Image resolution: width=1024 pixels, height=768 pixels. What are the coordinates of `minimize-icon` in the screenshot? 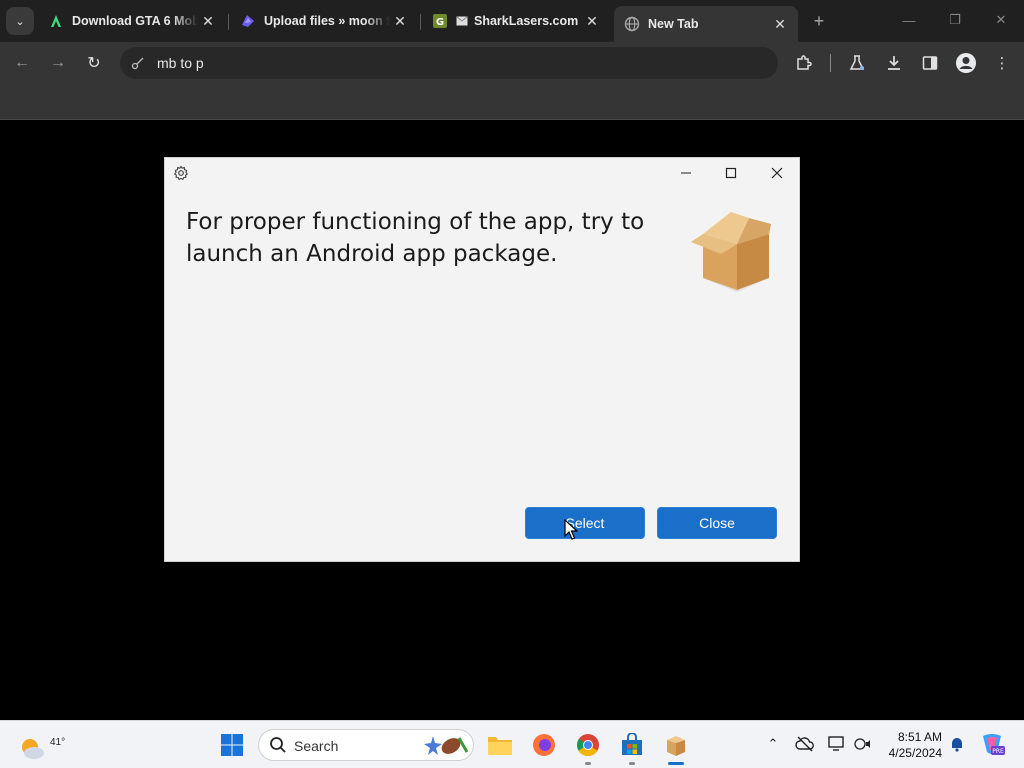 It's located at (686, 173).